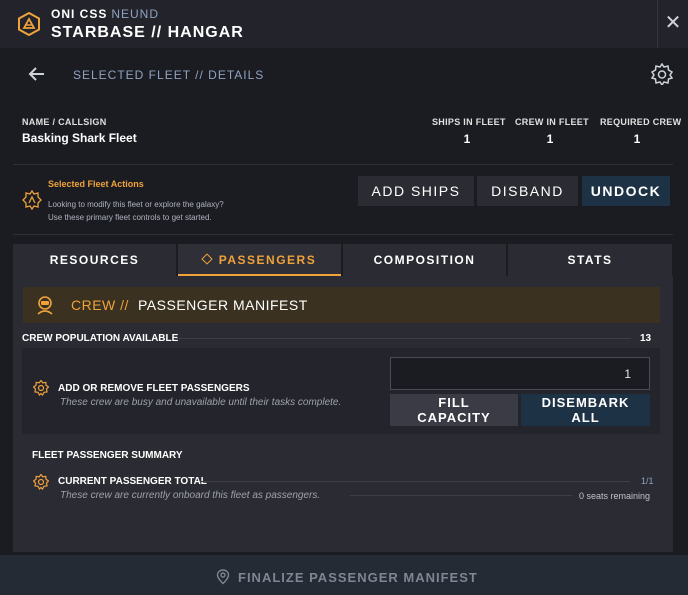 The width and height of the screenshot is (688, 595). Describe the element at coordinates (64, 122) in the screenshot. I see `callsign-label: NAME / CALLSIGN` at that location.